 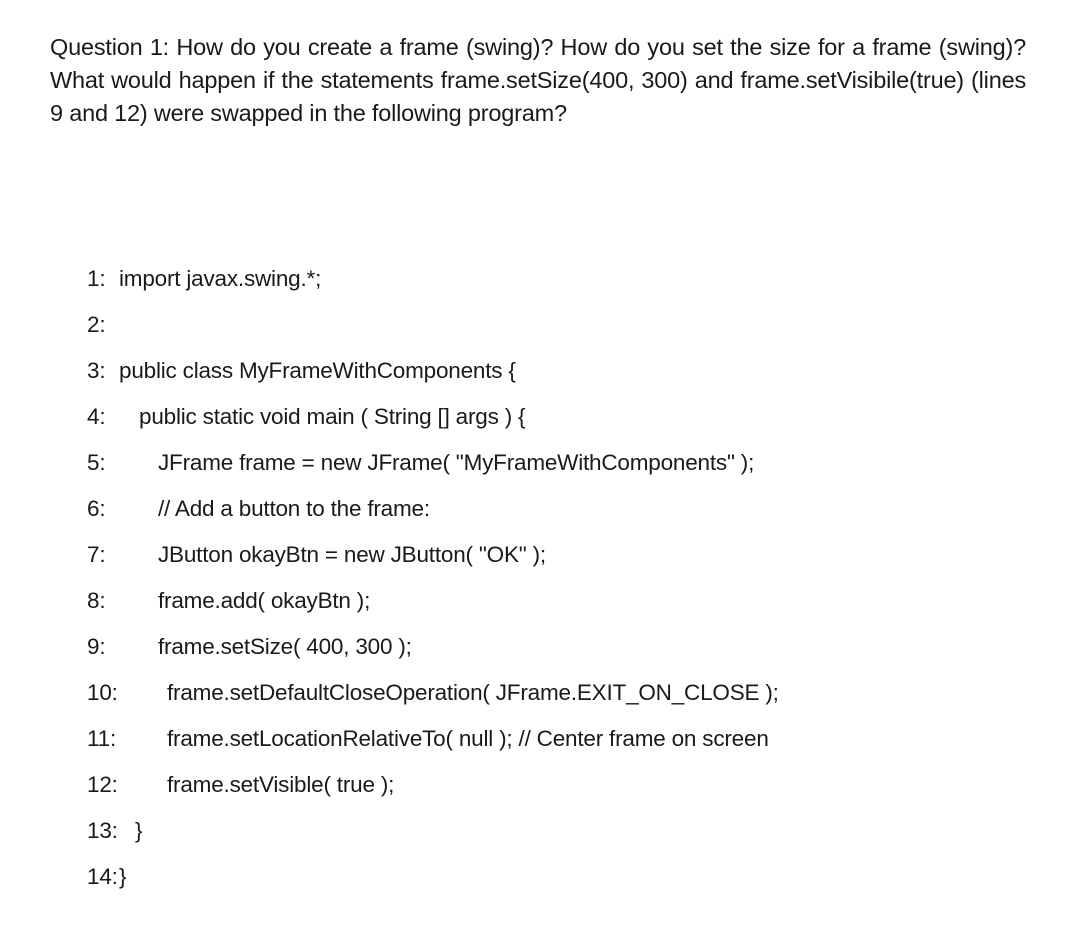 What do you see at coordinates (102, 692) in the screenshot?
I see `line-number: 10:` at bounding box center [102, 692].